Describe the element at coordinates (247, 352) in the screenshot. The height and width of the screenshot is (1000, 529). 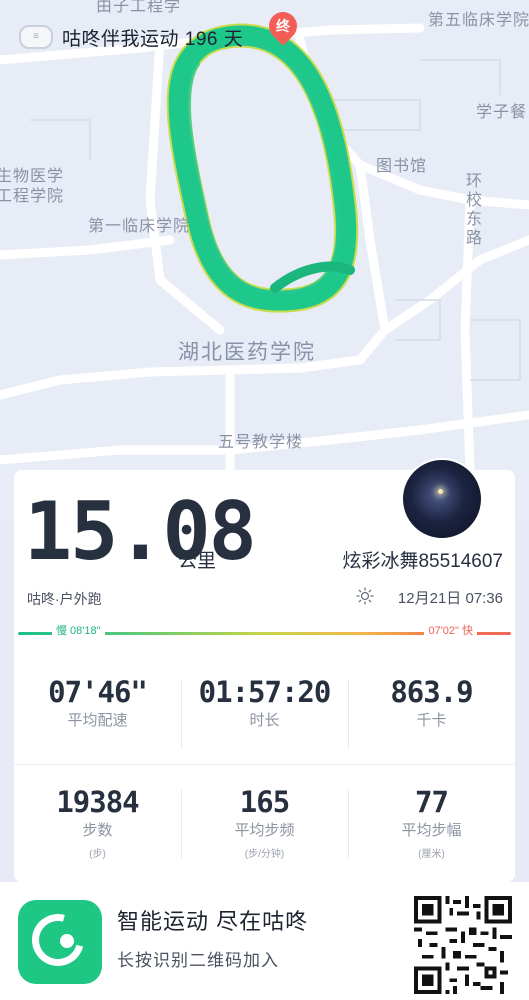
I see `map-label: 湖北医药学院` at that location.